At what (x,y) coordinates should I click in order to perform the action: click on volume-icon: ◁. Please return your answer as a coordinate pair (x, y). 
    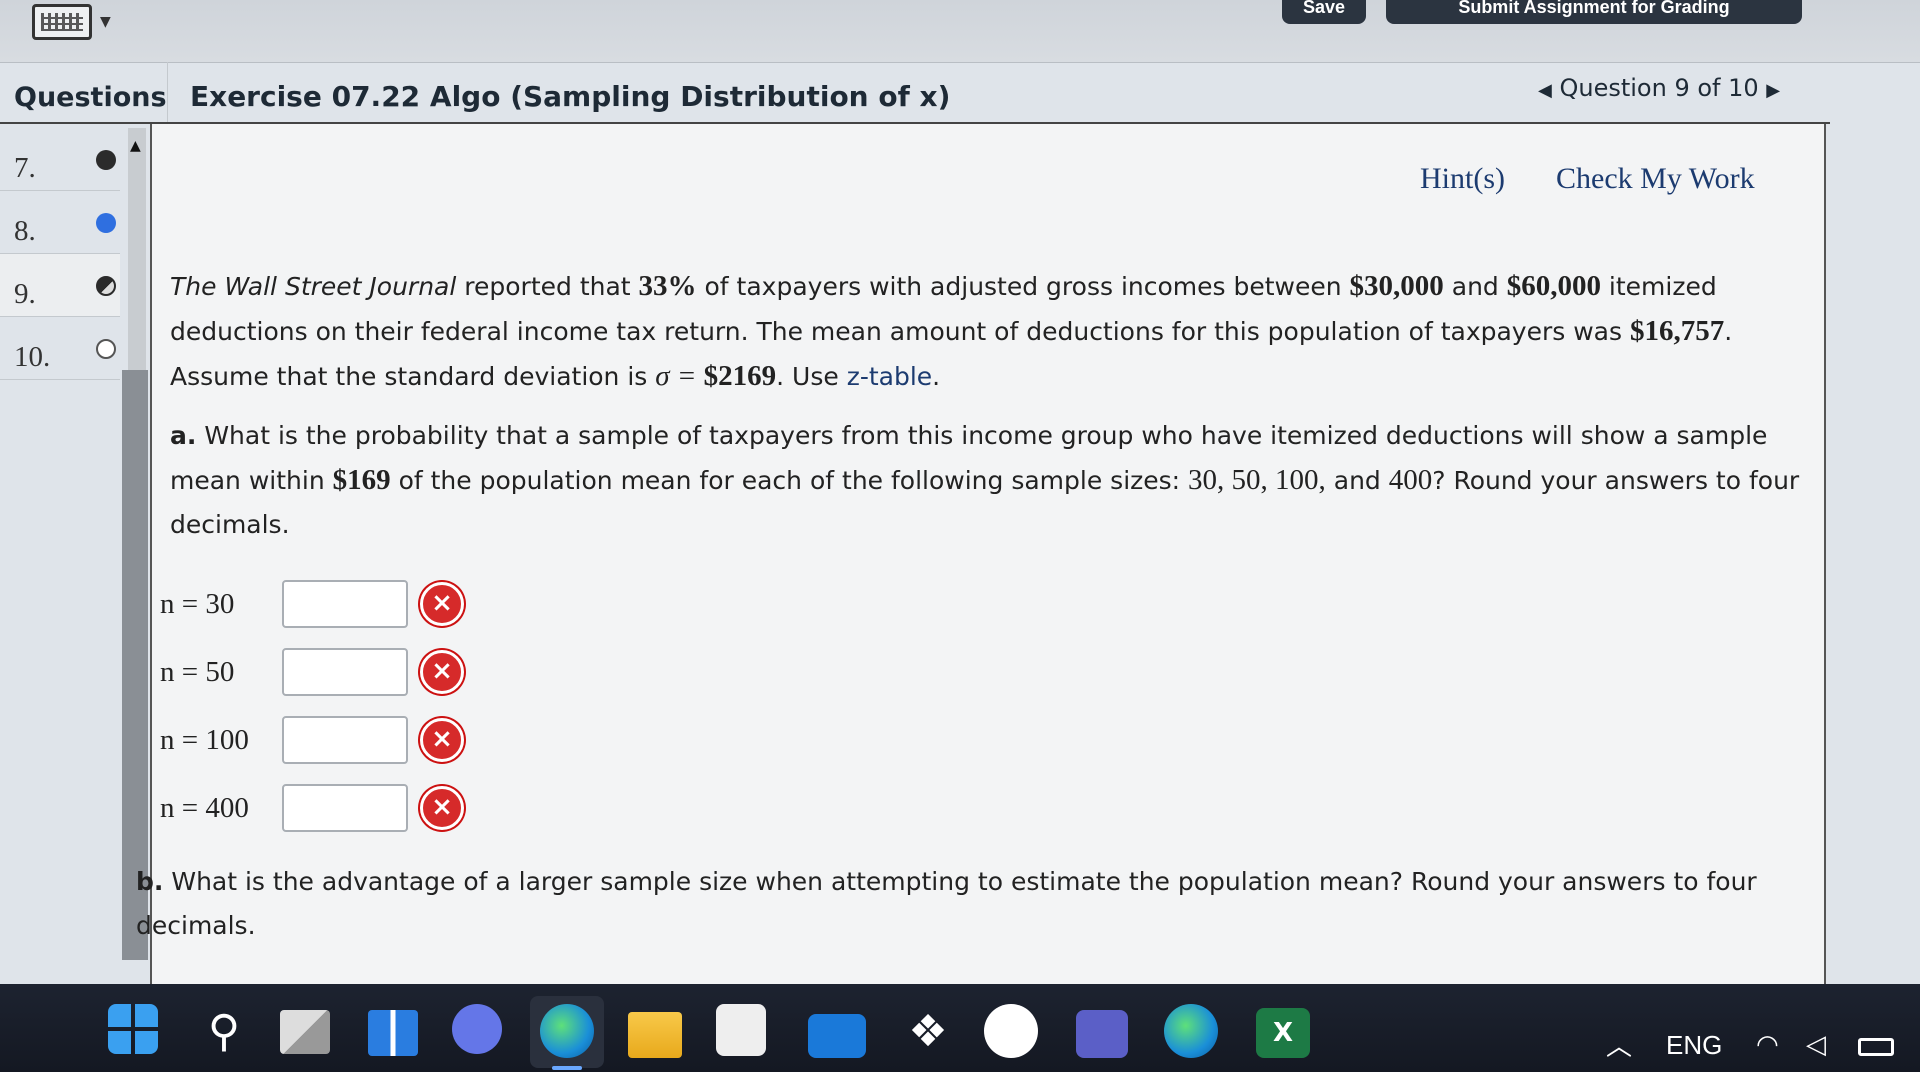
    Looking at the image, I should click on (1816, 1045).